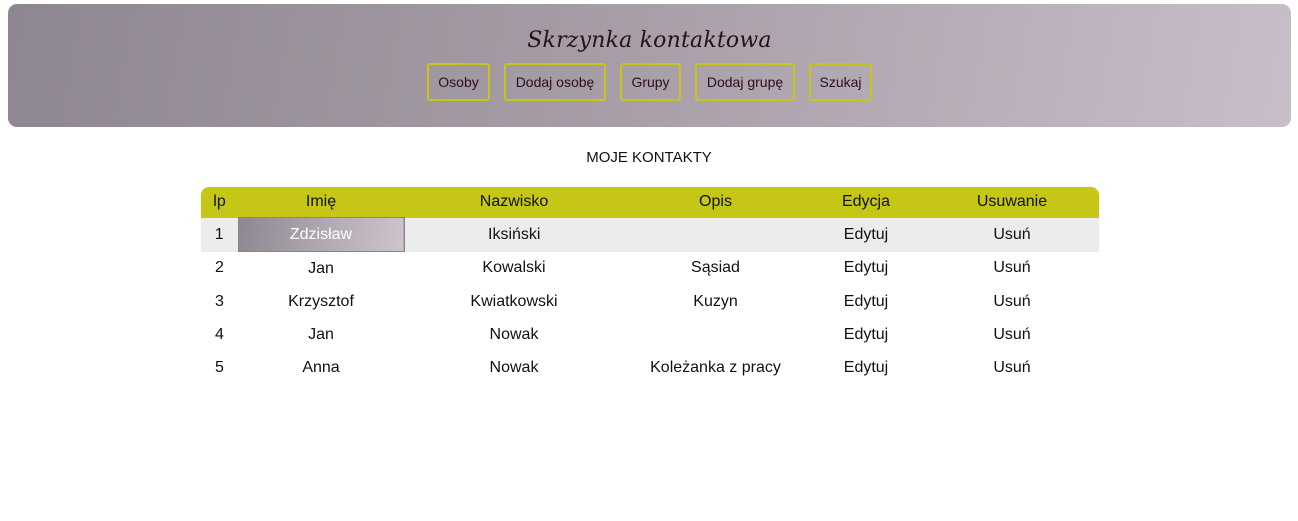 This screenshot has height=521, width=1298. I want to click on cell-imie: Anna, so click(321, 367).